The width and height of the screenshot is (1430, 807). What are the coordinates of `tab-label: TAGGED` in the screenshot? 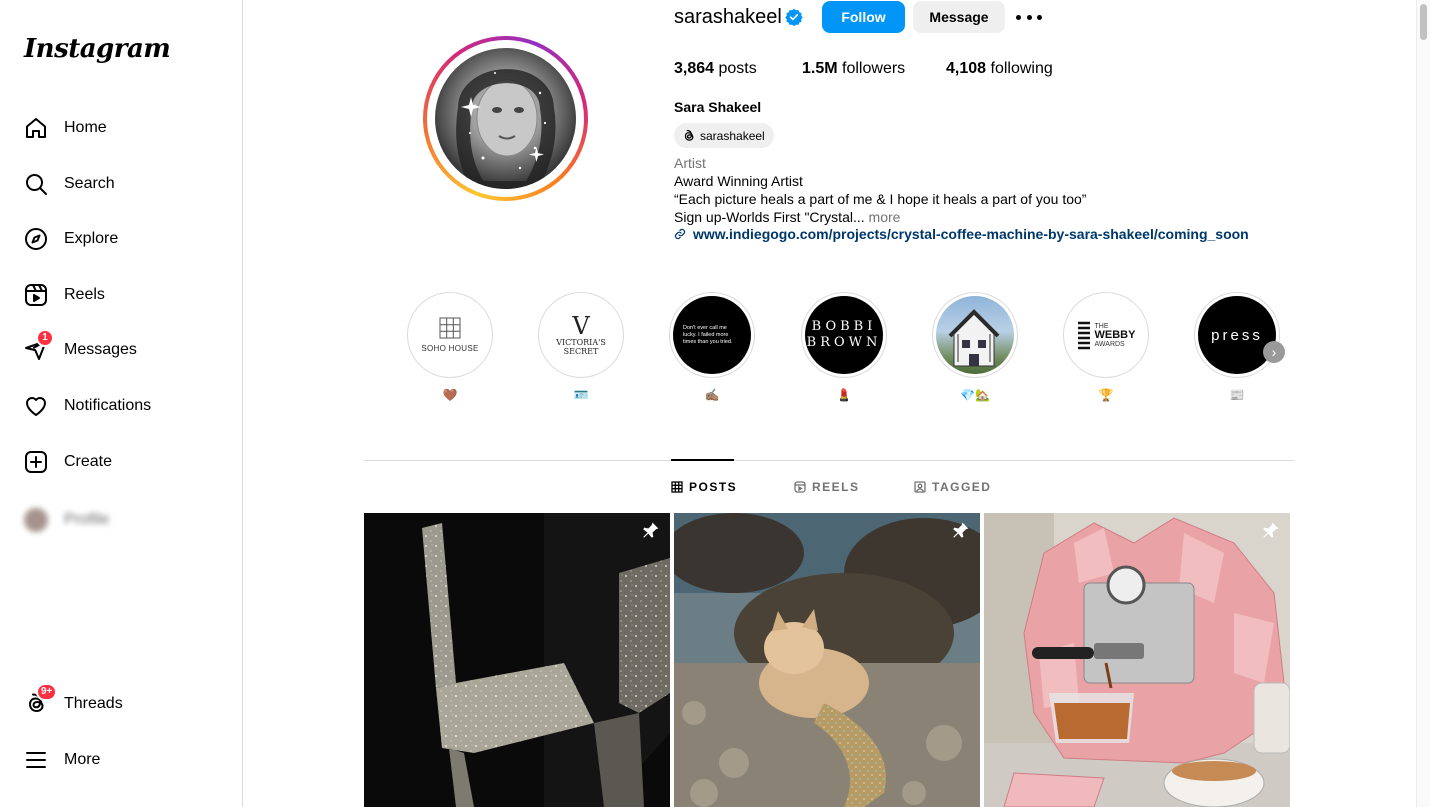 It's located at (962, 487).